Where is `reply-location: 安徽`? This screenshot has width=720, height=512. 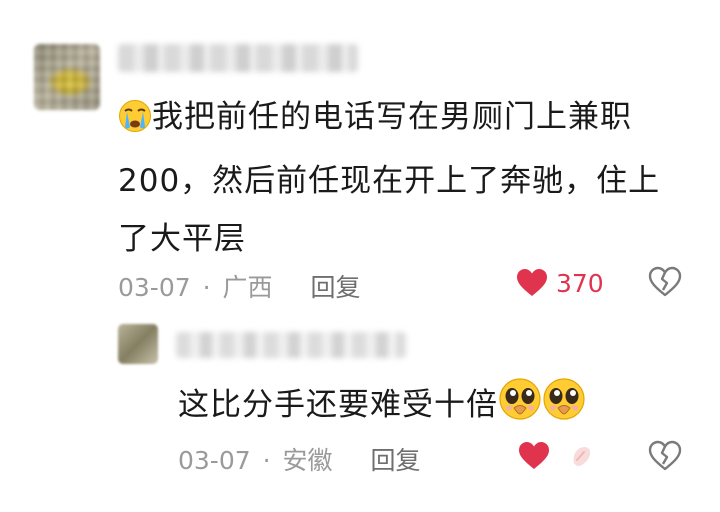 reply-location: 安徽 is located at coordinates (307, 460).